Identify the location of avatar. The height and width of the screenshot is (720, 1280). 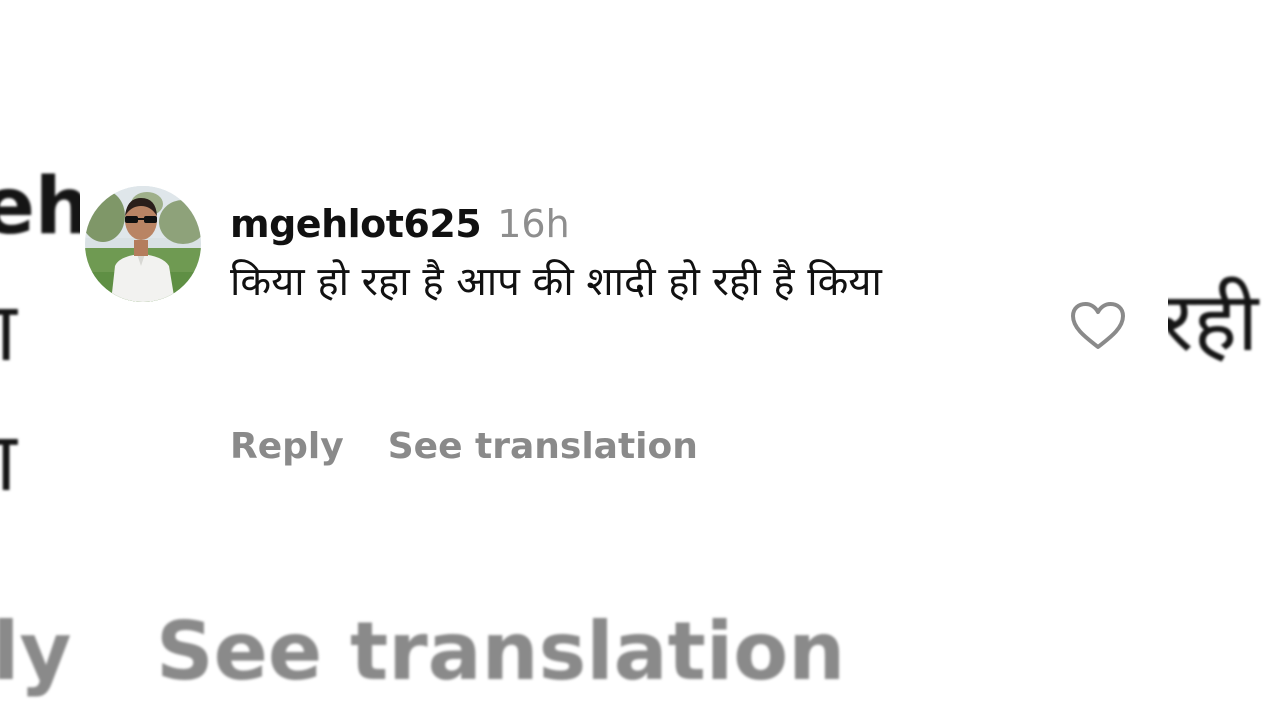
(143, 244).